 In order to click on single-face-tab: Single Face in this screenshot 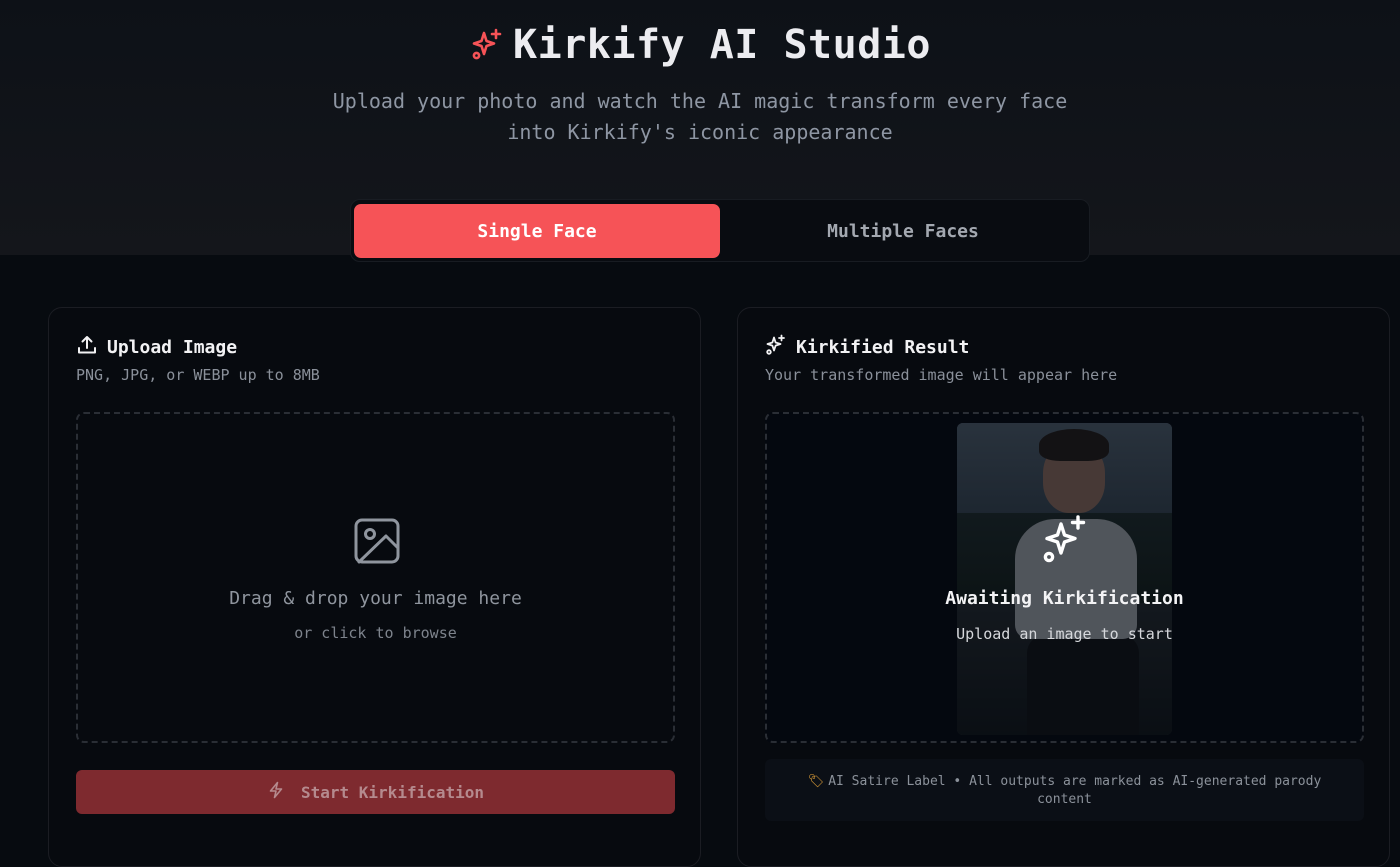, I will do `click(537, 231)`.